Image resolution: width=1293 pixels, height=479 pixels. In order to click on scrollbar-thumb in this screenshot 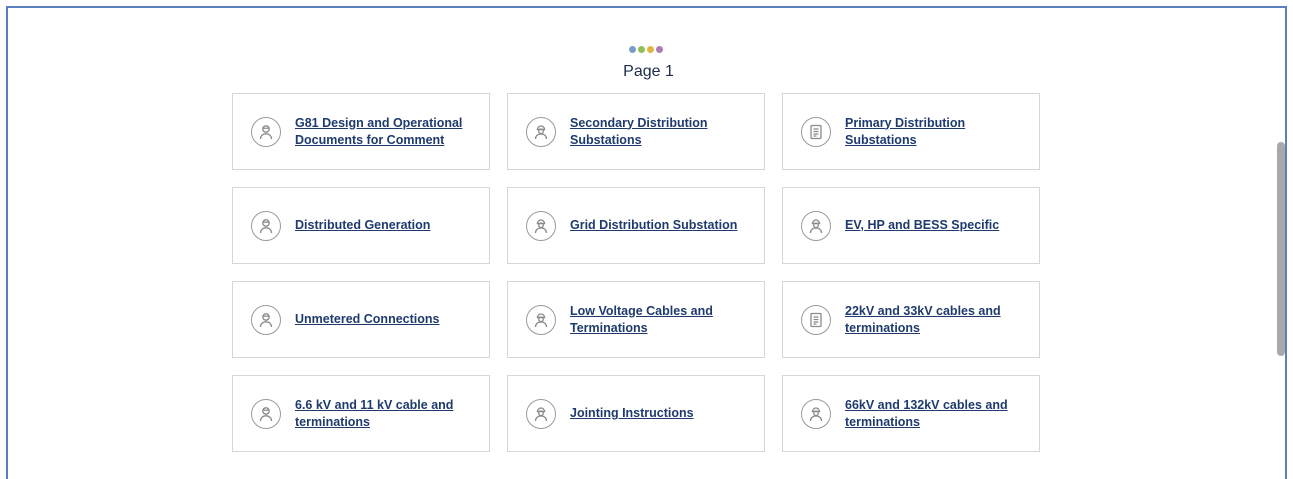, I will do `click(1281, 249)`.